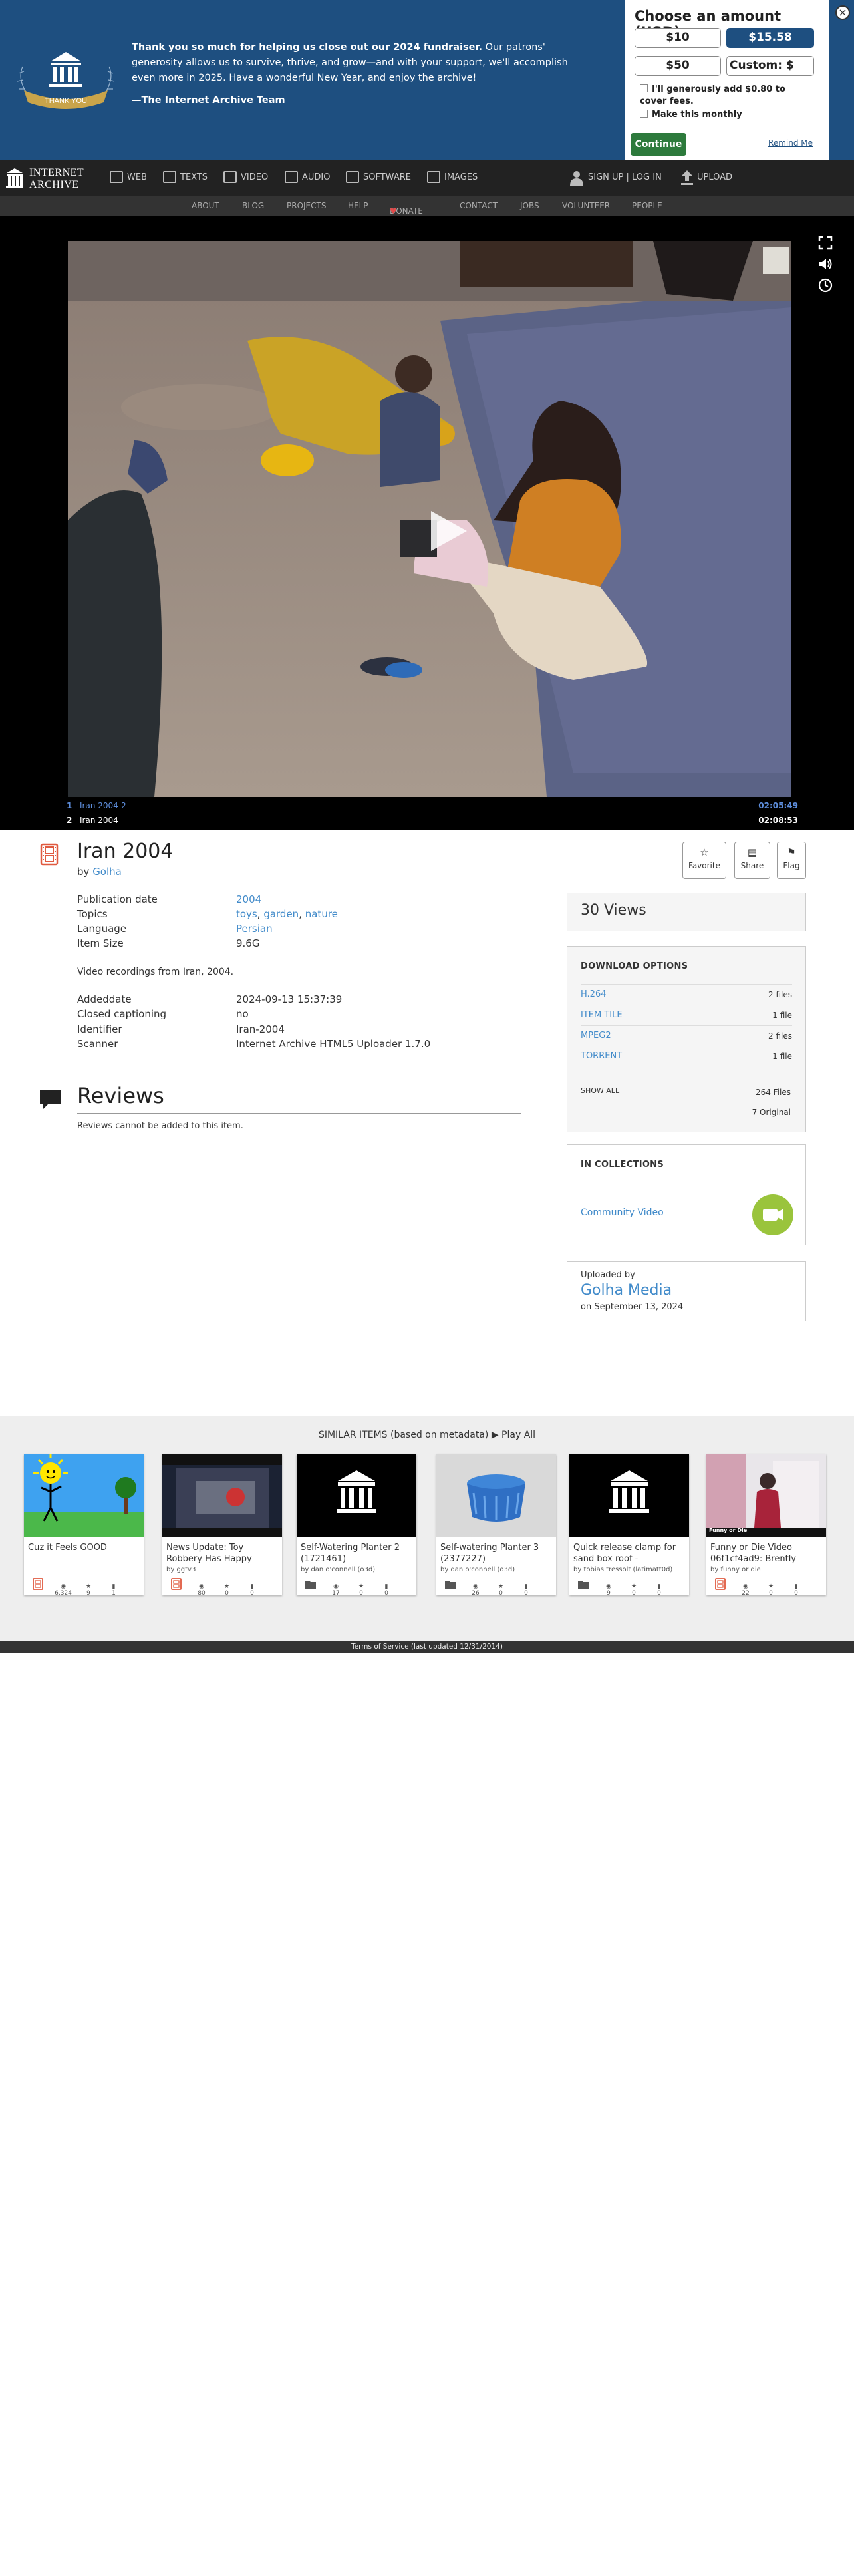 This screenshot has height=2576, width=854. Describe the element at coordinates (791, 860) in the screenshot. I see `flag-button: ⚑ Flag` at that location.